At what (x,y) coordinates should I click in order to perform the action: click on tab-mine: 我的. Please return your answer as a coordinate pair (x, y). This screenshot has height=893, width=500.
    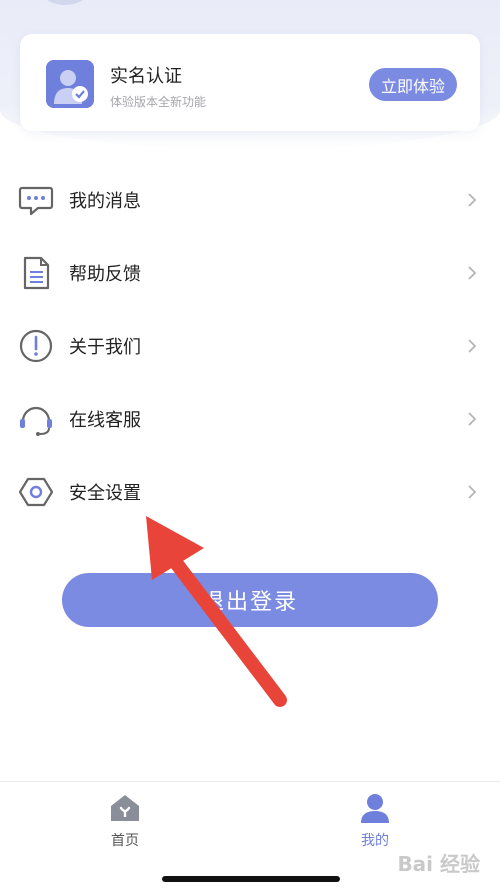
    Looking at the image, I should click on (375, 821).